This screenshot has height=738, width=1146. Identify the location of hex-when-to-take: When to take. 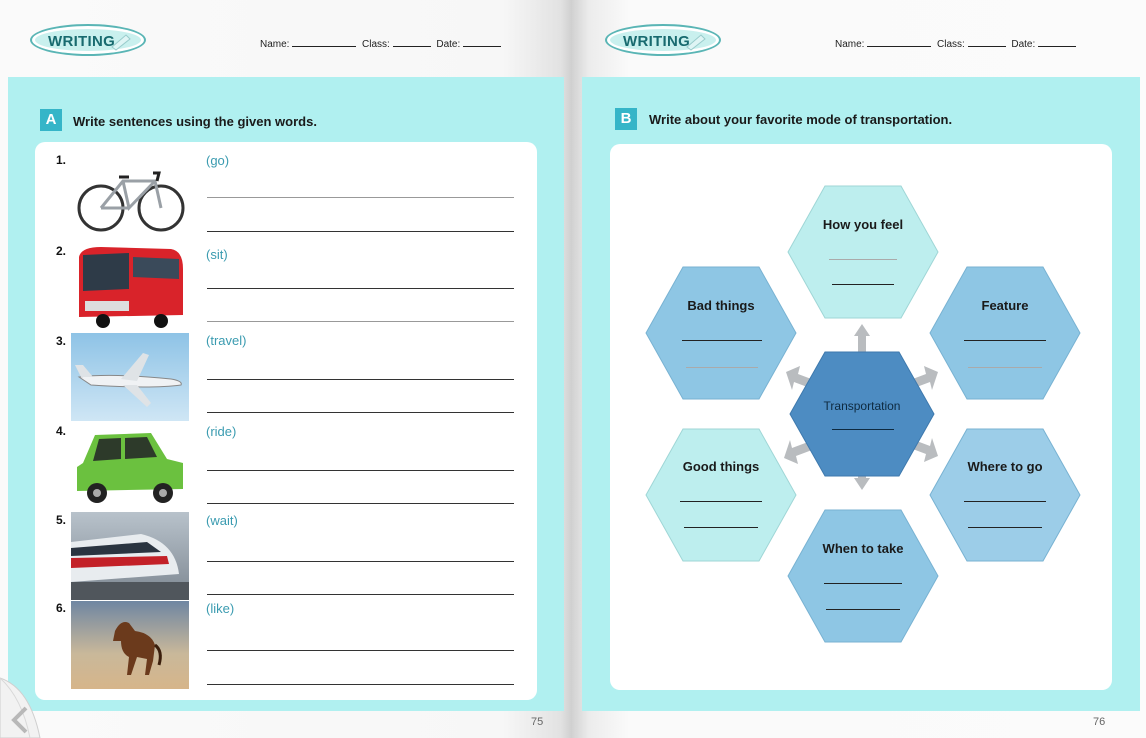
(863, 576).